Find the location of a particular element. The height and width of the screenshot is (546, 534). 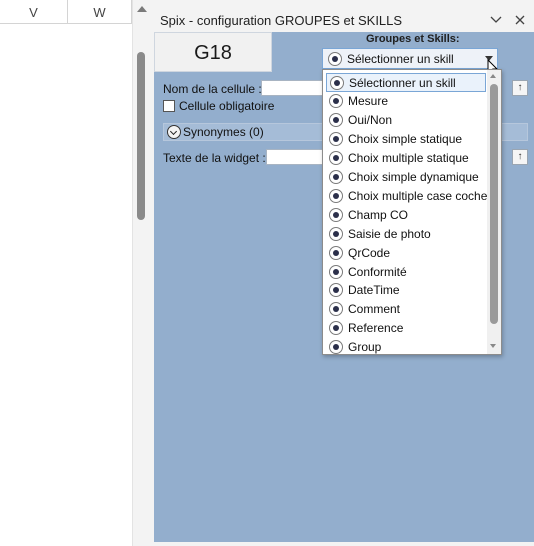

dropdown-scroll-thumb is located at coordinates (494, 204).